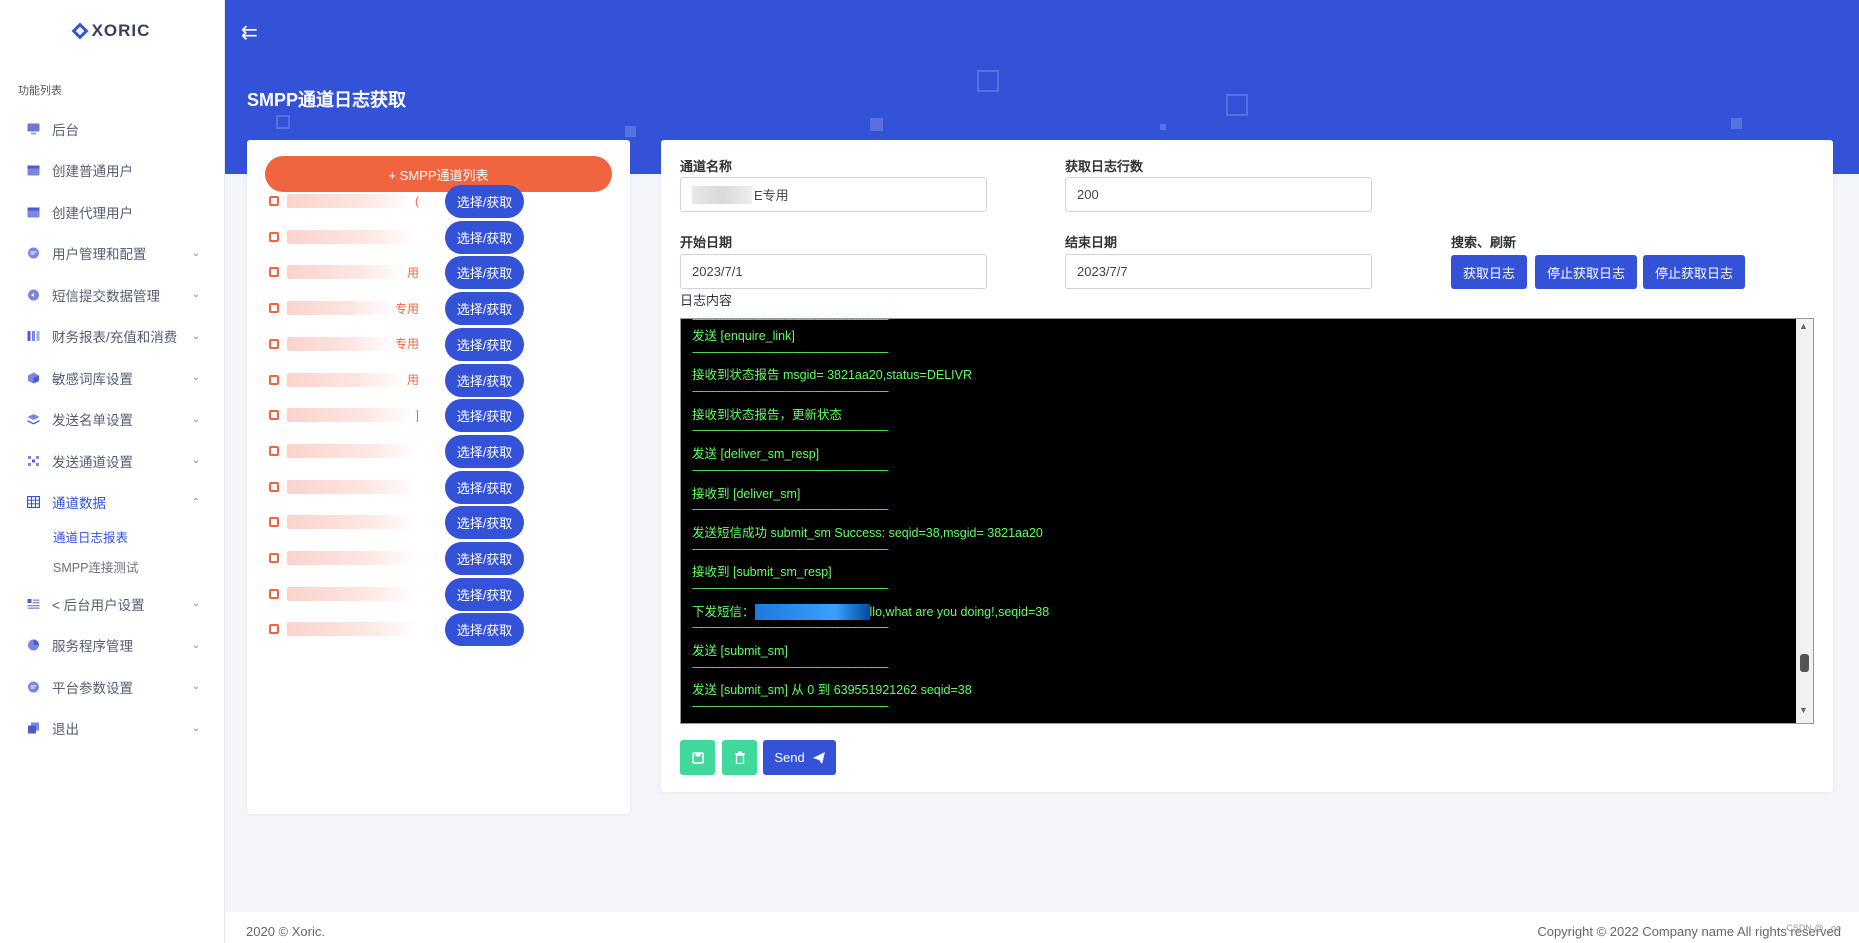 This screenshot has width=1859, height=943. I want to click on start-date-field: 2023/7/1, so click(833, 271).